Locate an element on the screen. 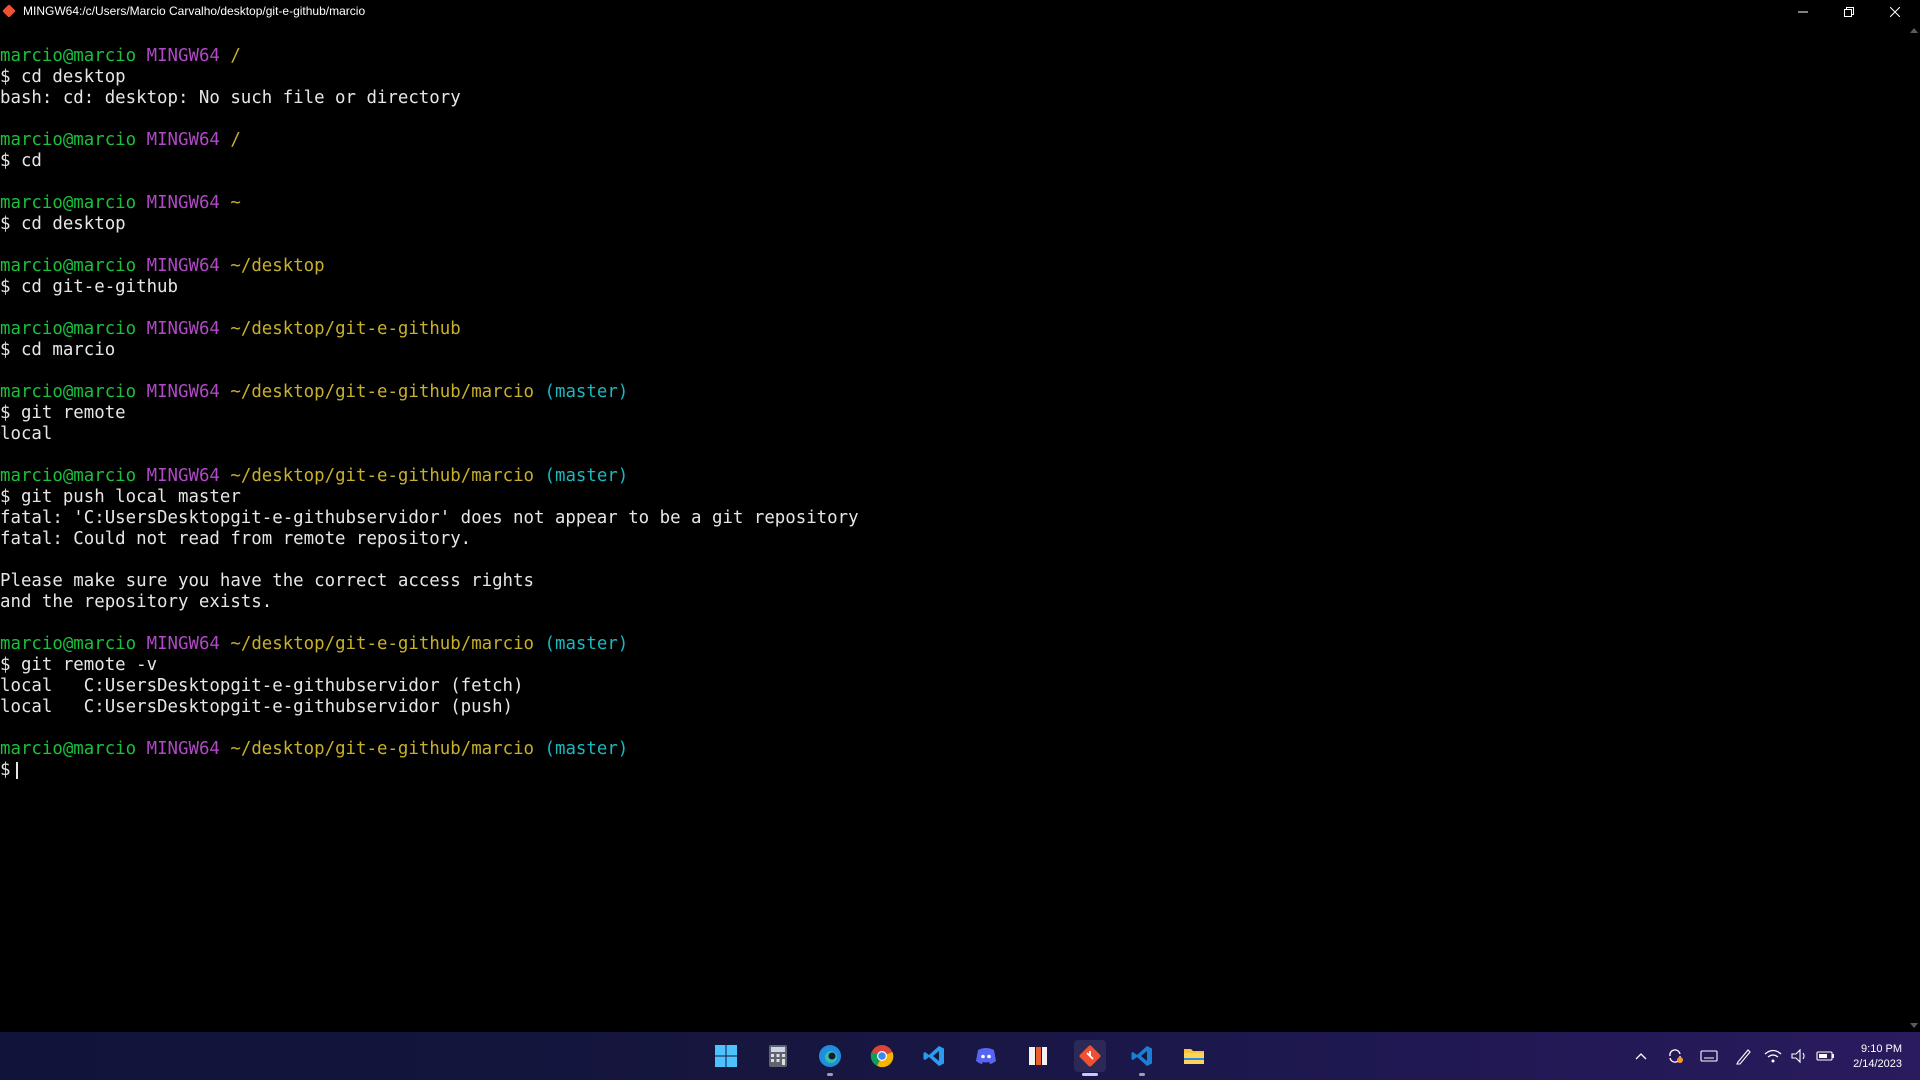 Image resolution: width=1920 pixels, height=1080 pixels. keyboard-icon is located at coordinates (1709, 1056).